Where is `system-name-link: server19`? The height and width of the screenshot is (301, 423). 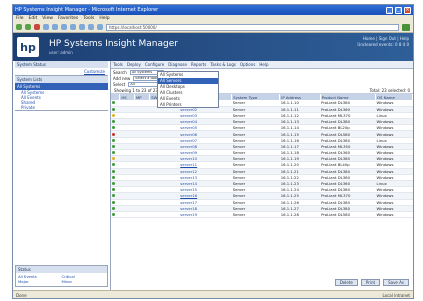
system-name-link: server19 is located at coordinates (205, 215).